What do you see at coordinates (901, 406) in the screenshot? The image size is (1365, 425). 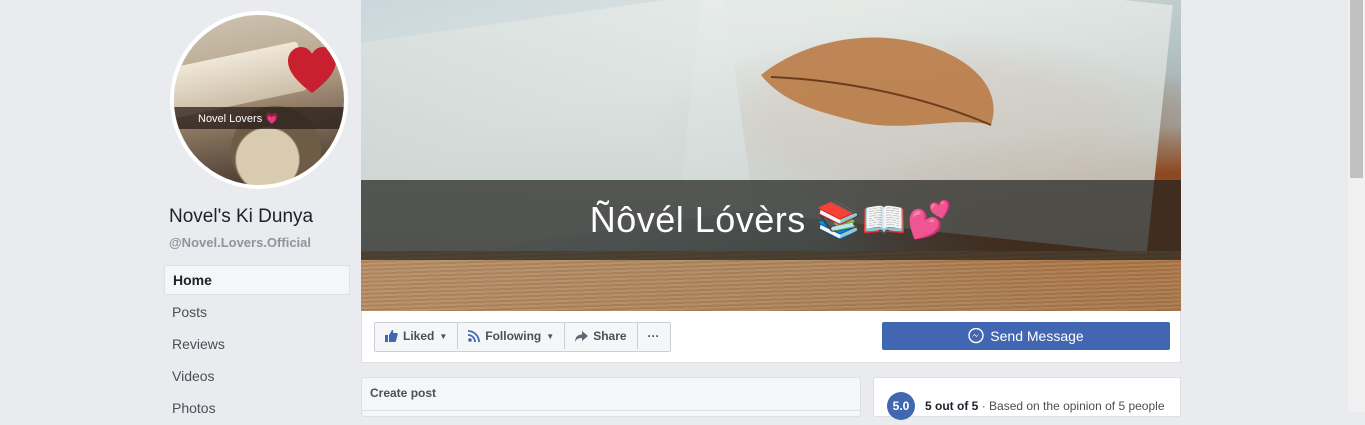 I see `rating-score-badge: 5.0` at bounding box center [901, 406].